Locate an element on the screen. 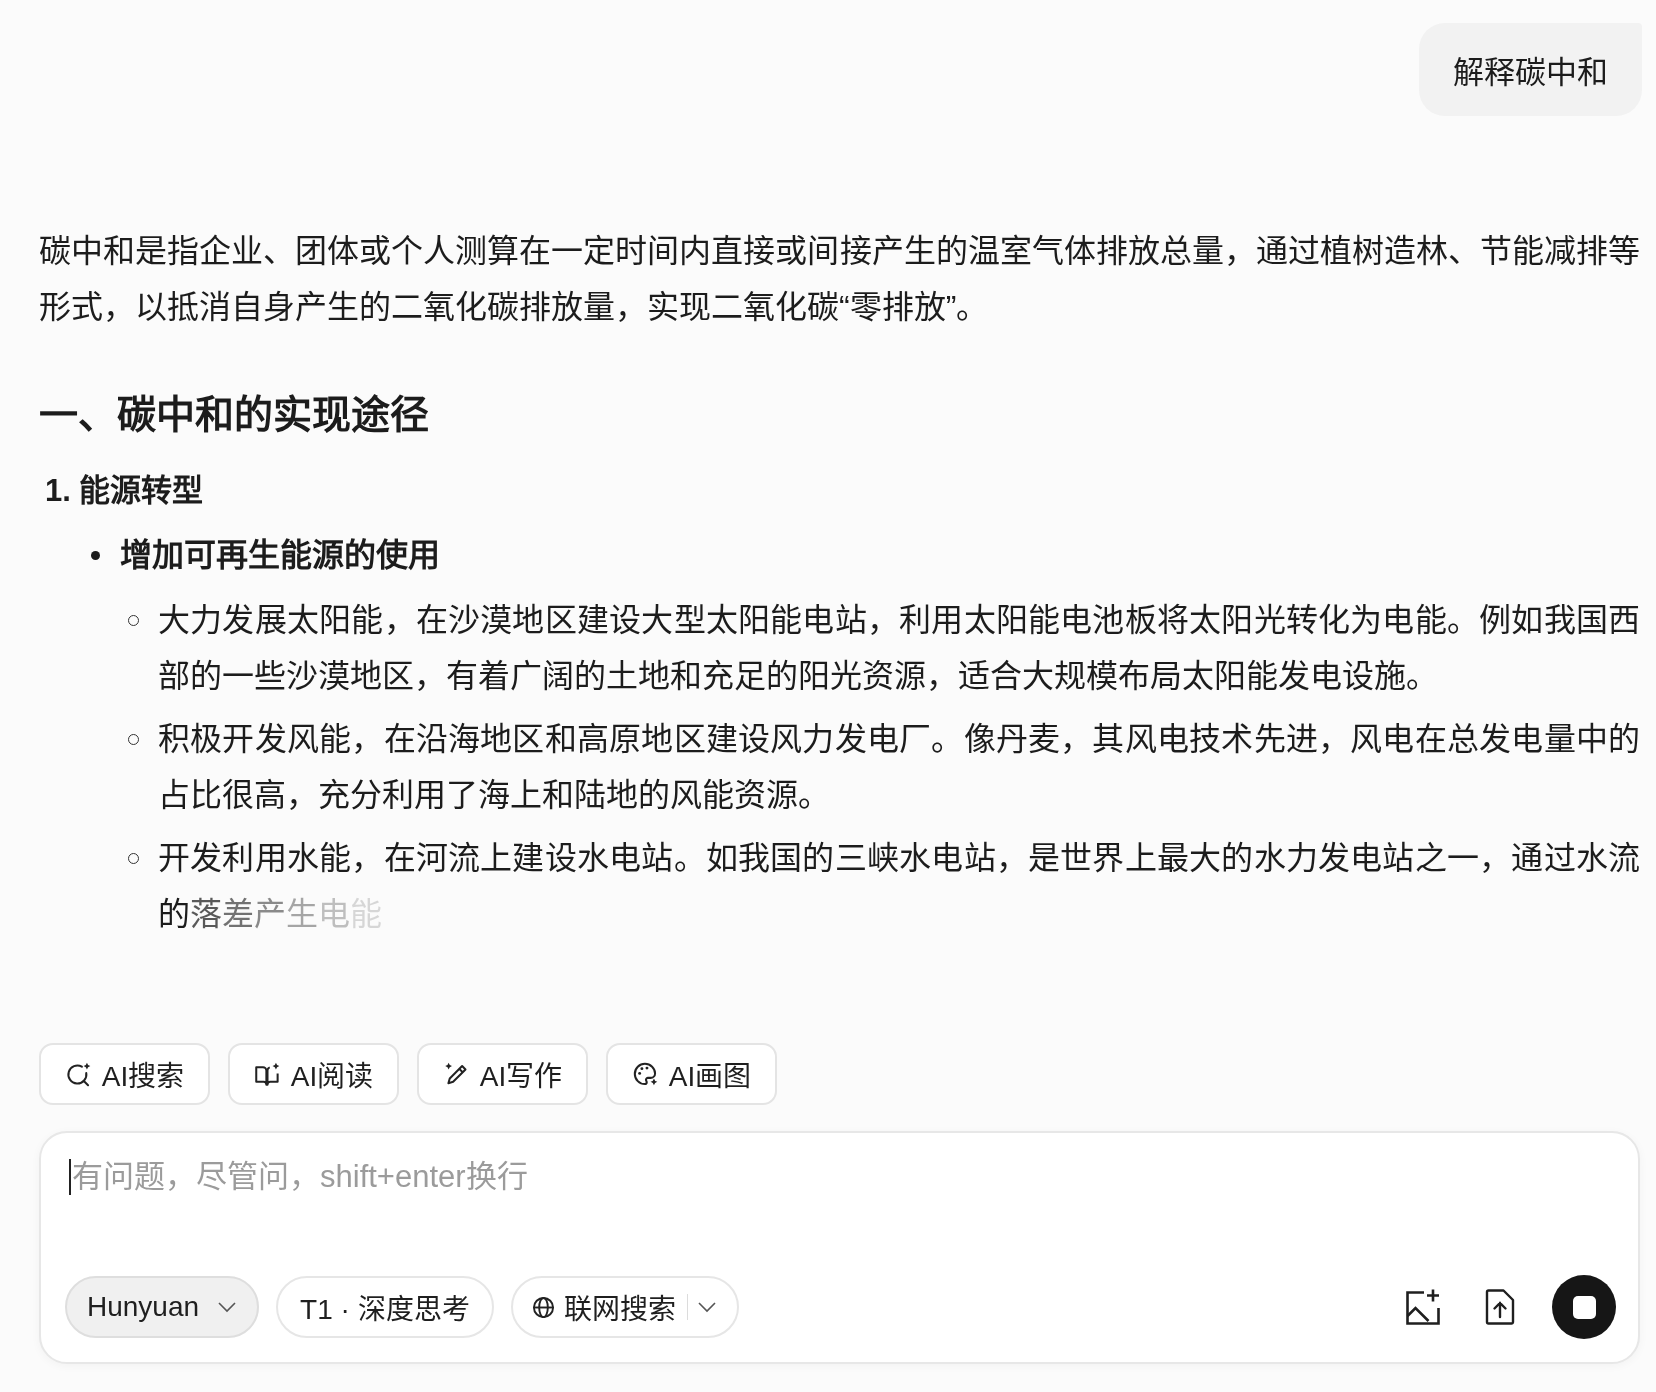 The height and width of the screenshot is (1392, 1656). bullet-icon is located at coordinates (95, 555).